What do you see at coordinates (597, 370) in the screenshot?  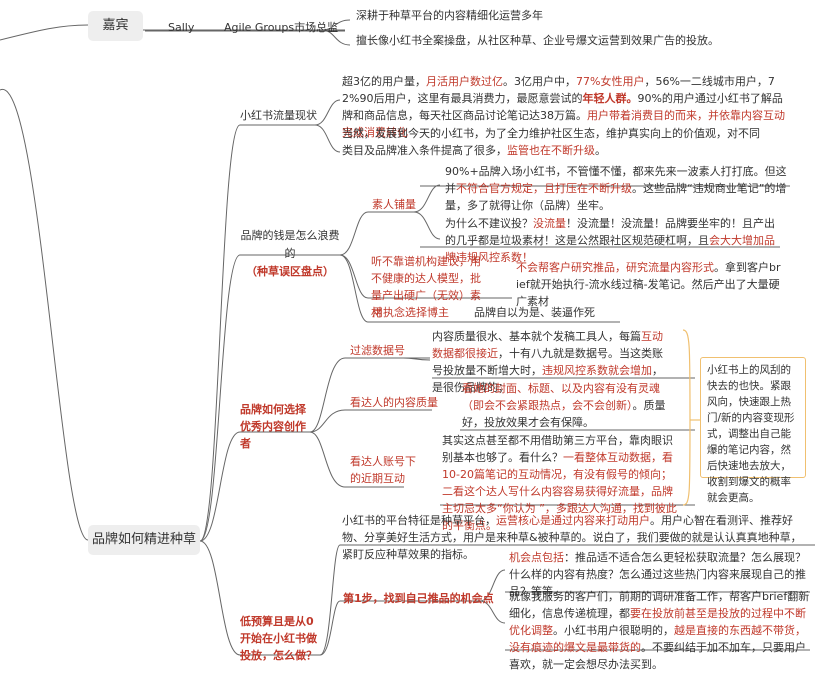 I see `text-run: 违规风控系数就会增加` at bounding box center [597, 370].